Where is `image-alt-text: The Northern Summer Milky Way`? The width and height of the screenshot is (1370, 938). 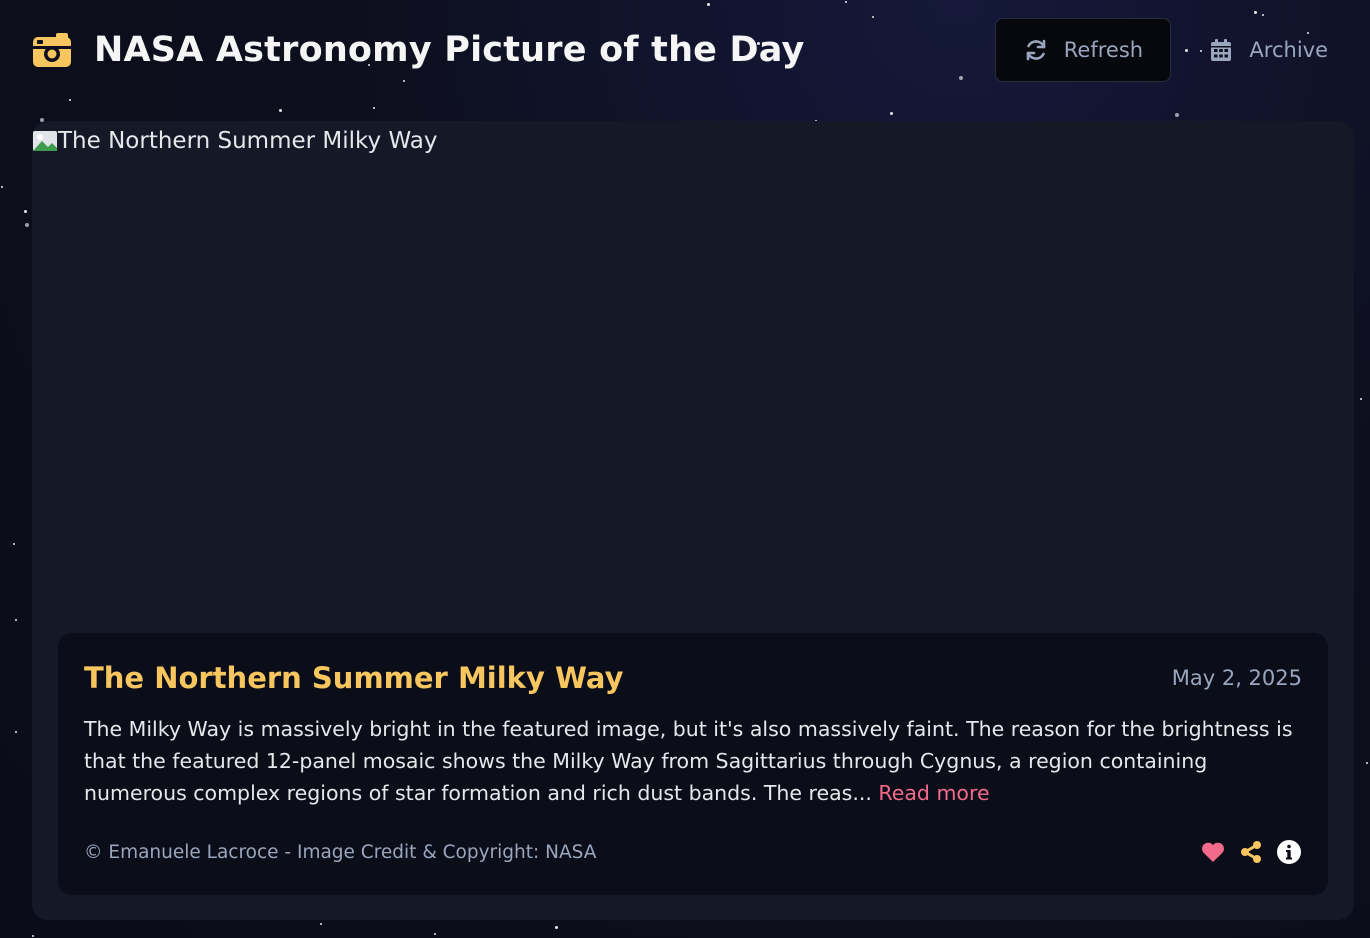
image-alt-text: The Northern Summer Milky Way is located at coordinates (248, 141).